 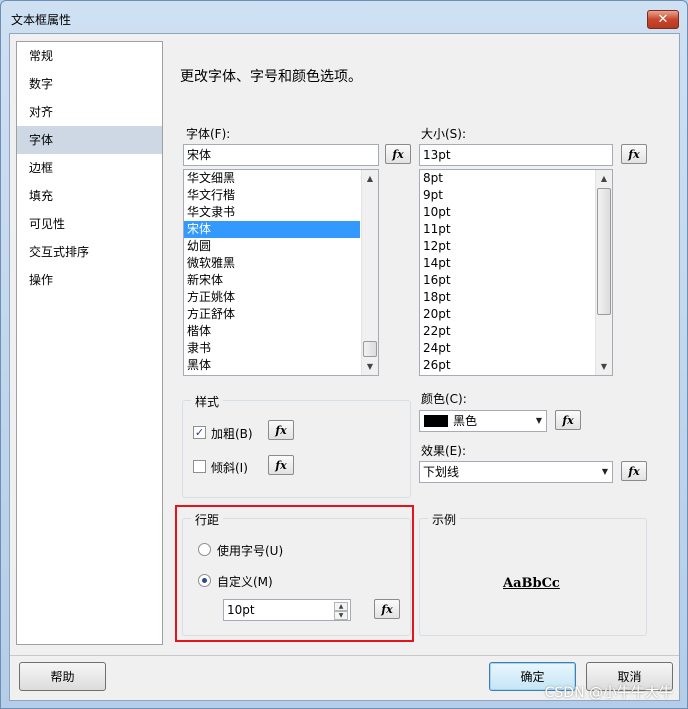 I want to click on list-item: 9pt, so click(x=516, y=195).